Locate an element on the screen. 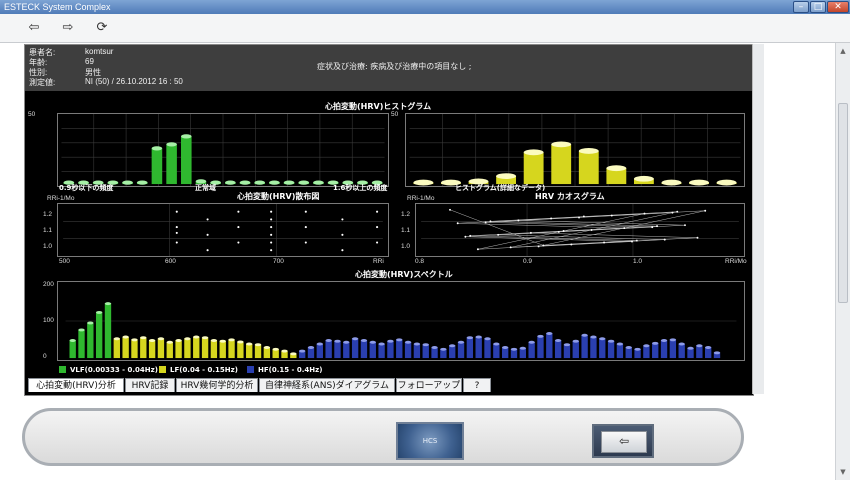 The width and height of the screenshot is (850, 480). scroll-up-icon: ▲ is located at coordinates (843, 51).